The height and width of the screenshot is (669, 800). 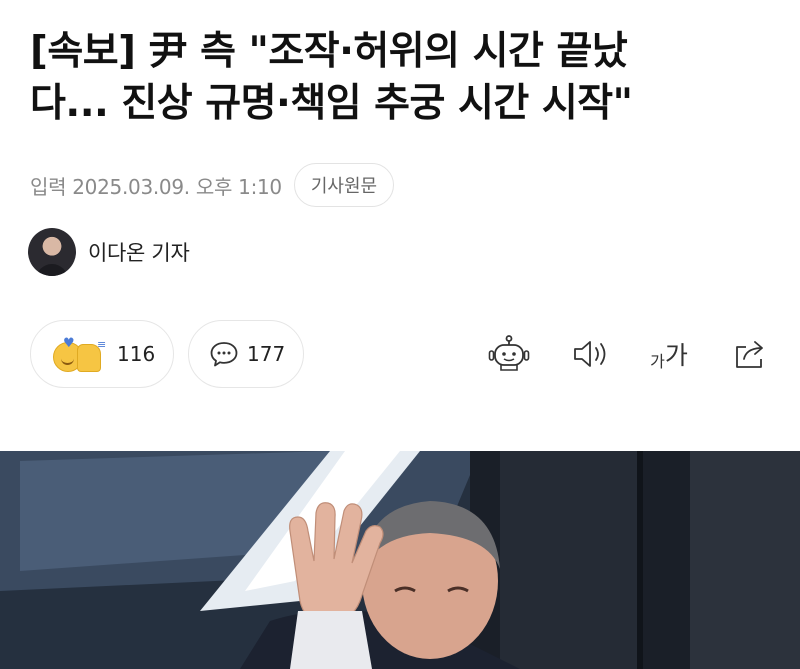 I want to click on article-meta: 입력 2025.03.09. 오후 1:10 기사원문, so click(x=212, y=185).